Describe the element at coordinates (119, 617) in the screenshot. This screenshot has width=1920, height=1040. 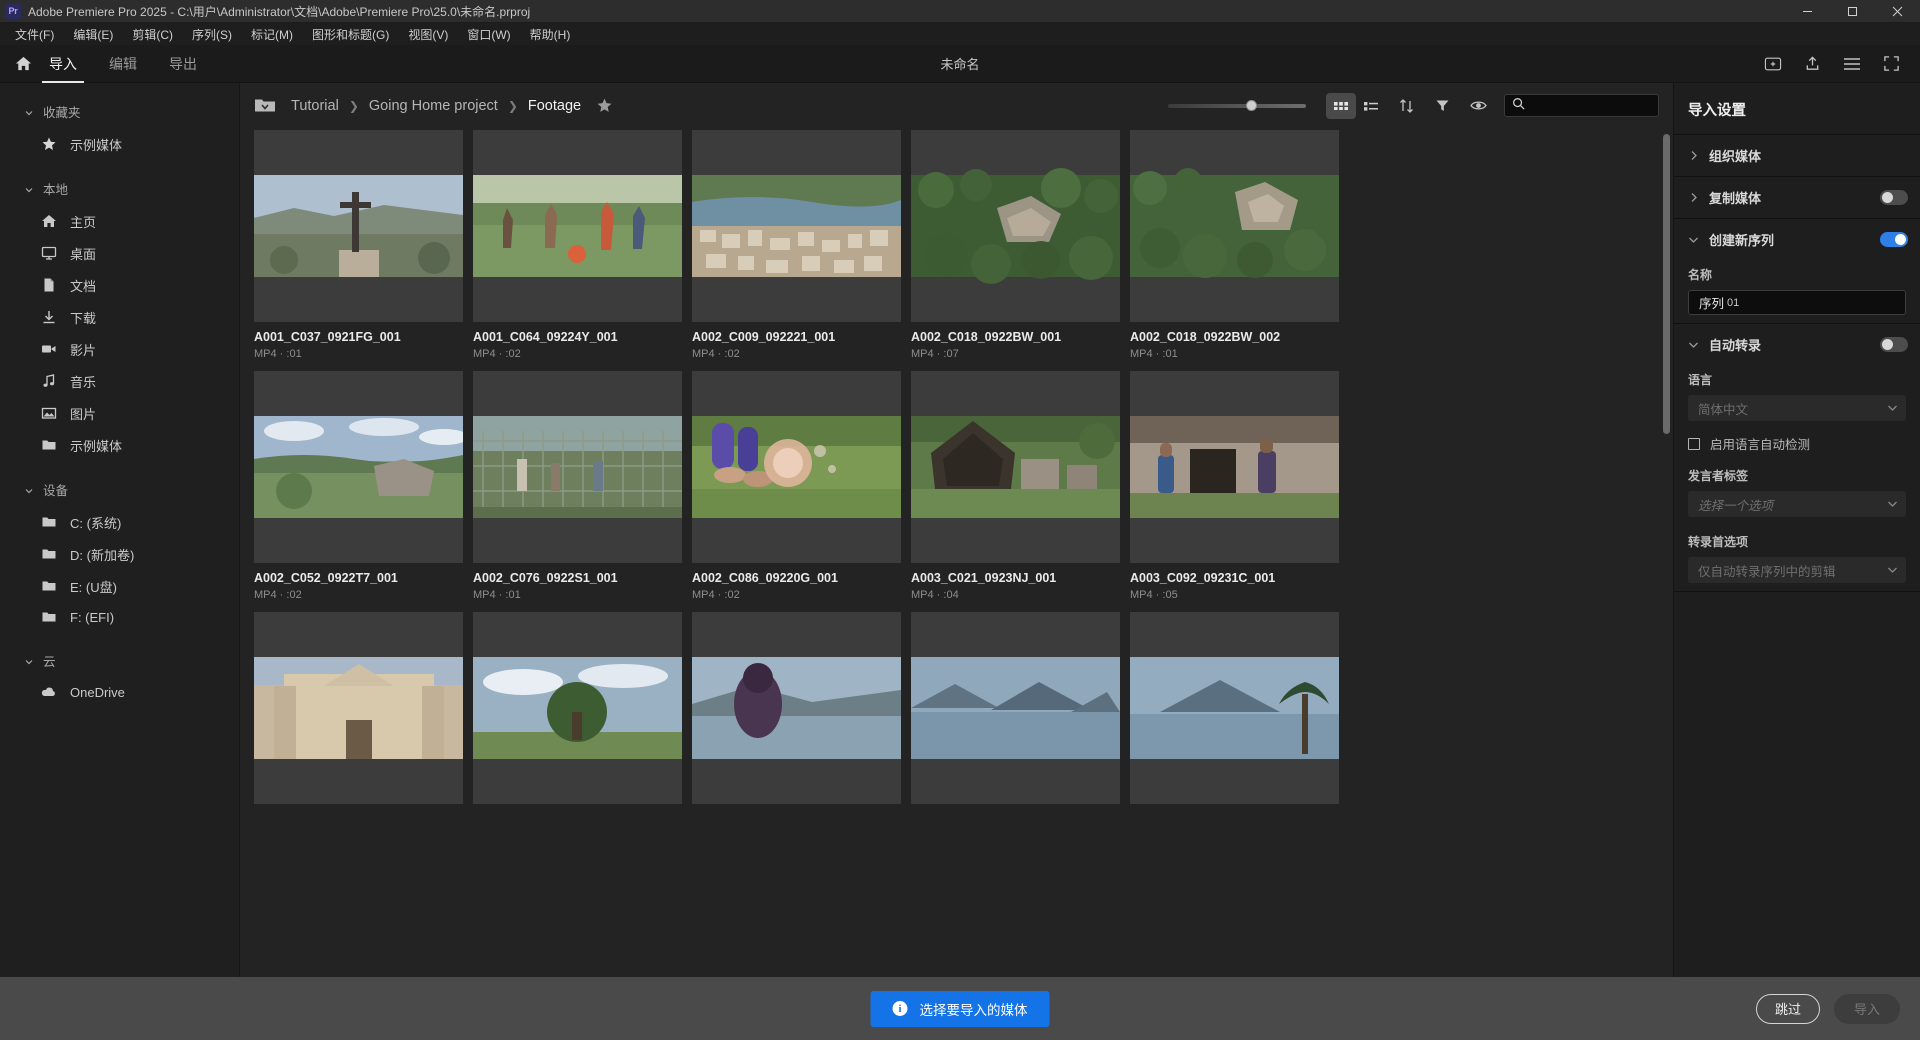
I see `sidebar-item-drive-f: F: (EFI)` at that location.